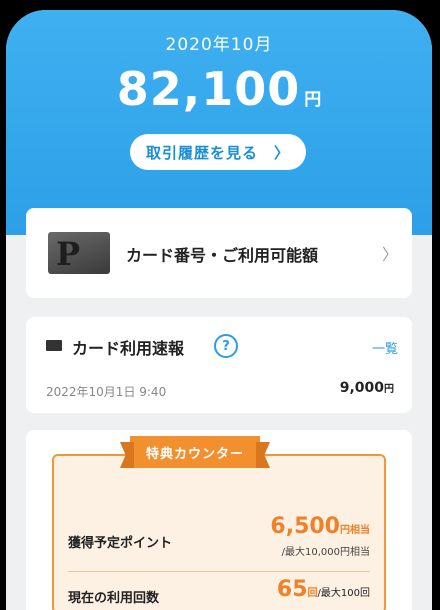 This screenshot has width=440, height=610. What do you see at coordinates (292, 589) in the screenshot?
I see `uses-value: 65` at bounding box center [292, 589].